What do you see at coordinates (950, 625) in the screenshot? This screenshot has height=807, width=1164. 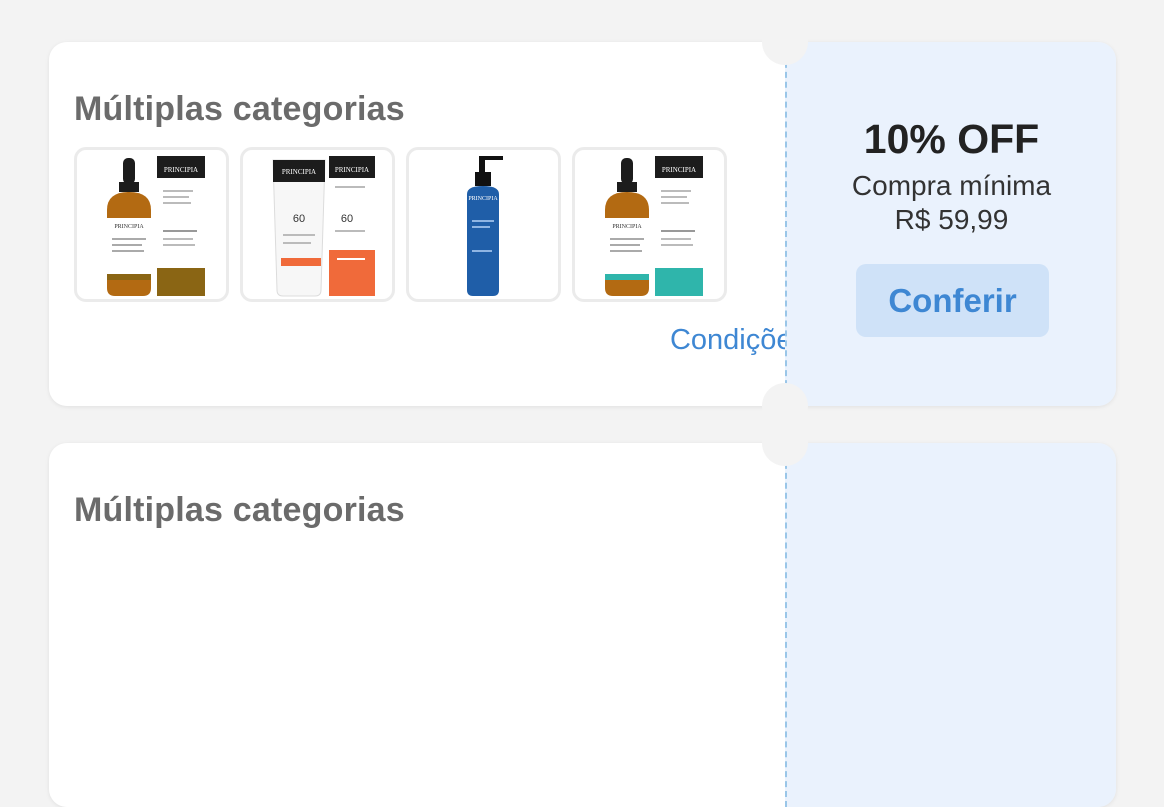 I see `coupon-offer-panel` at bounding box center [950, 625].